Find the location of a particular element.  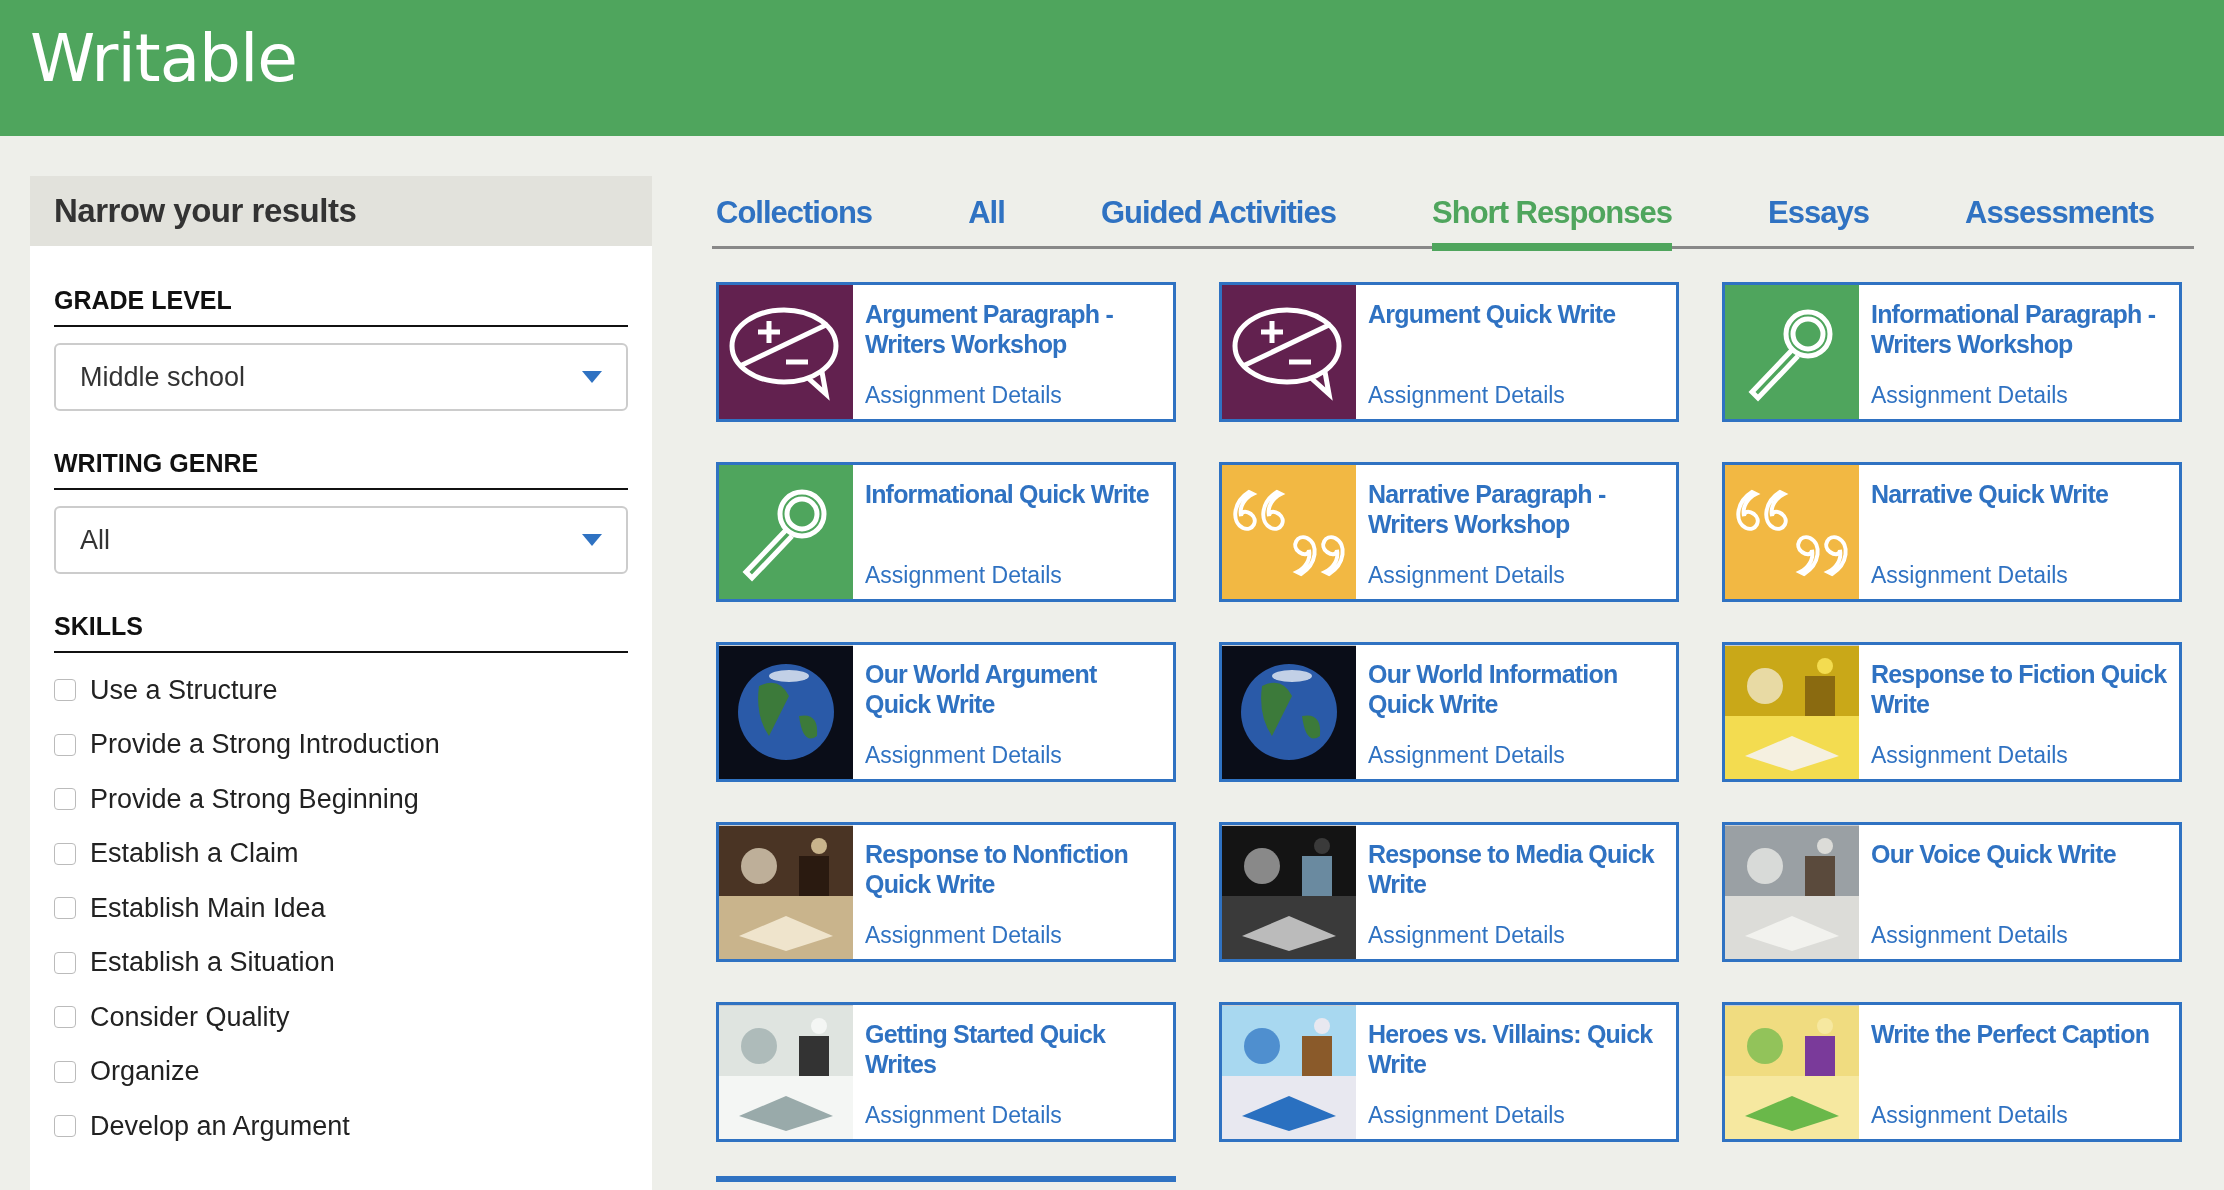

writable-logo: Writable is located at coordinates (163, 58).